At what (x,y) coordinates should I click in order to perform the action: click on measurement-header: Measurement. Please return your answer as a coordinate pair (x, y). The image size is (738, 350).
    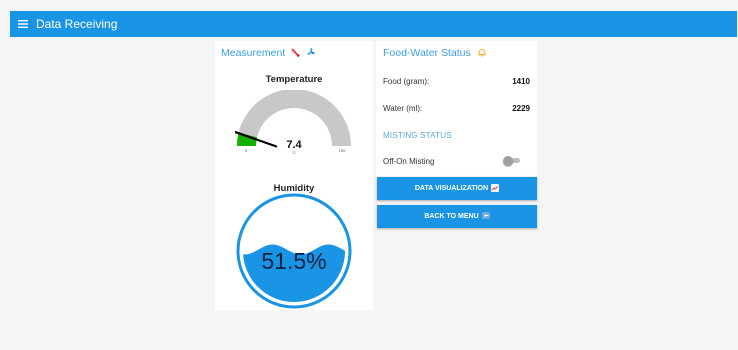
    Looking at the image, I should click on (268, 53).